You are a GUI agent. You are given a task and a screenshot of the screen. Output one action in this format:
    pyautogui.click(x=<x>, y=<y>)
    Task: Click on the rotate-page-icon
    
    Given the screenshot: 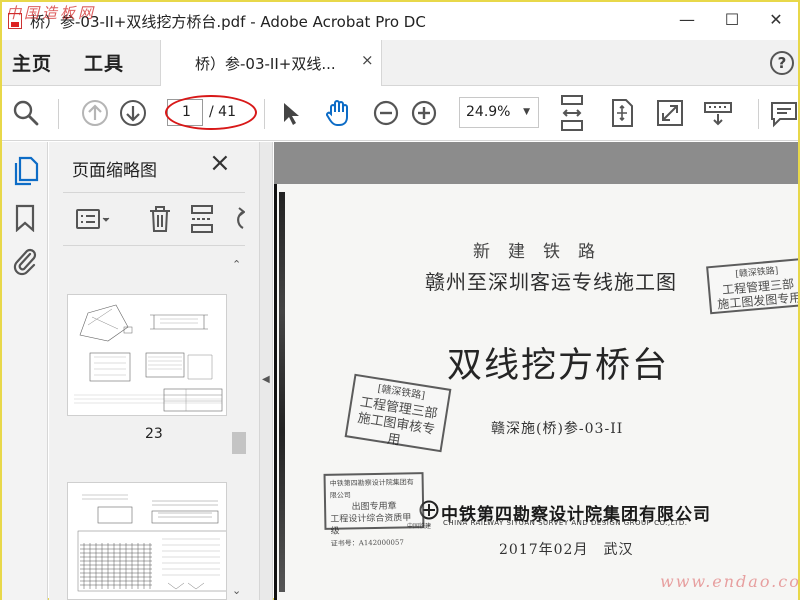 What is the action you would take?
    pyautogui.click(x=238, y=219)
    